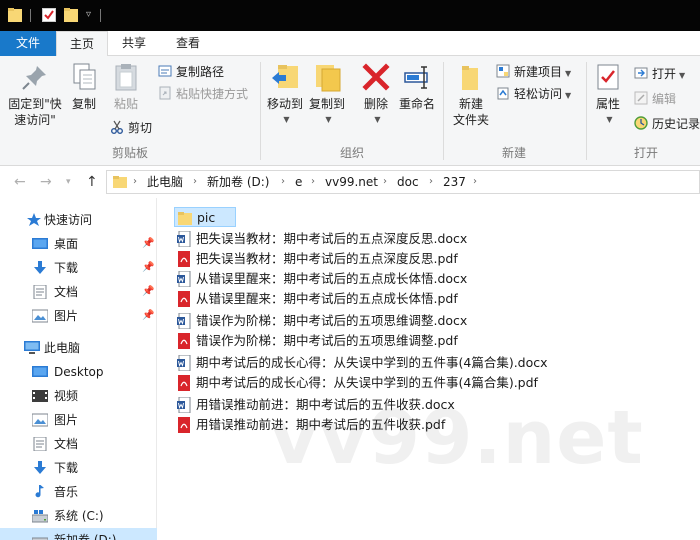 This screenshot has width=700, height=540. I want to click on nav-pc-desktop: Desktop, so click(78, 372).